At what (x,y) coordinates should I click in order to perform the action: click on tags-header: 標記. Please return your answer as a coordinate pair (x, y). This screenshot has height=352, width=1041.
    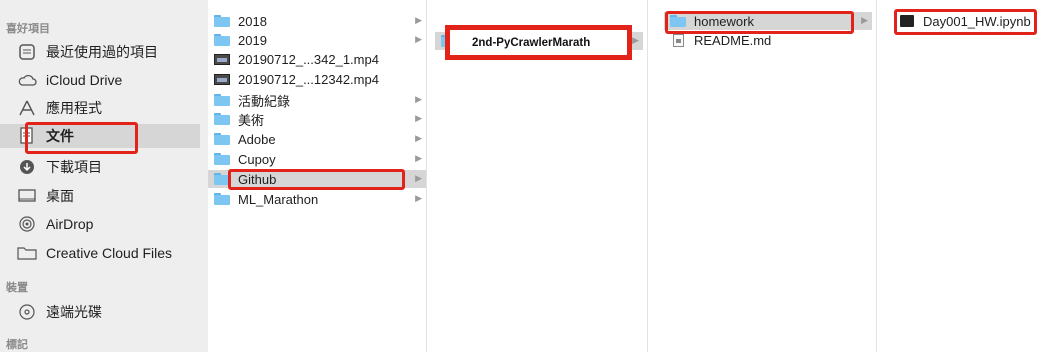
    Looking at the image, I should click on (17, 345).